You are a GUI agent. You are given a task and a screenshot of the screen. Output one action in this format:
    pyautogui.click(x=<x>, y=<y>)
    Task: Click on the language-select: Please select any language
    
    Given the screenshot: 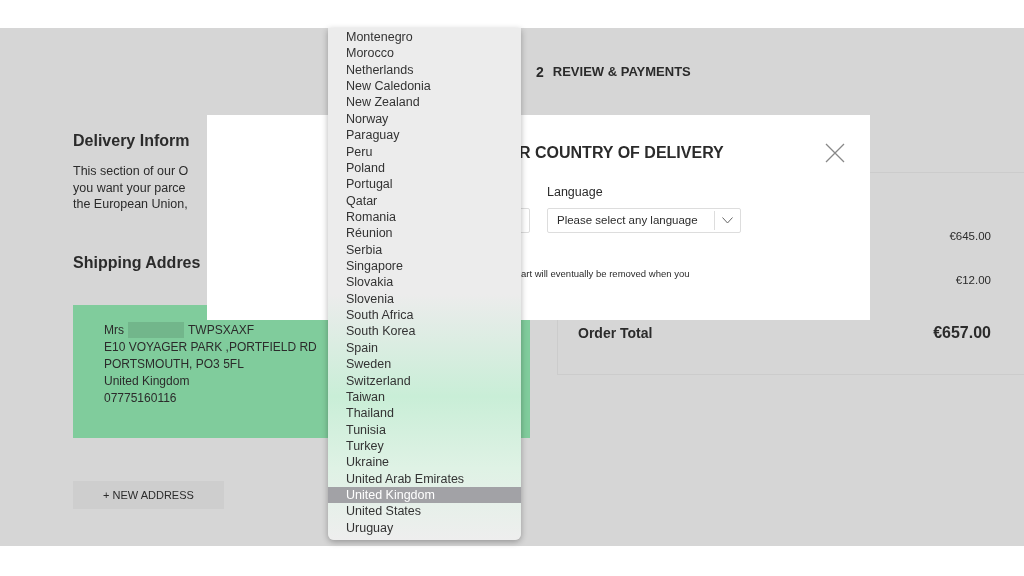 What is the action you would take?
    pyautogui.click(x=644, y=220)
    